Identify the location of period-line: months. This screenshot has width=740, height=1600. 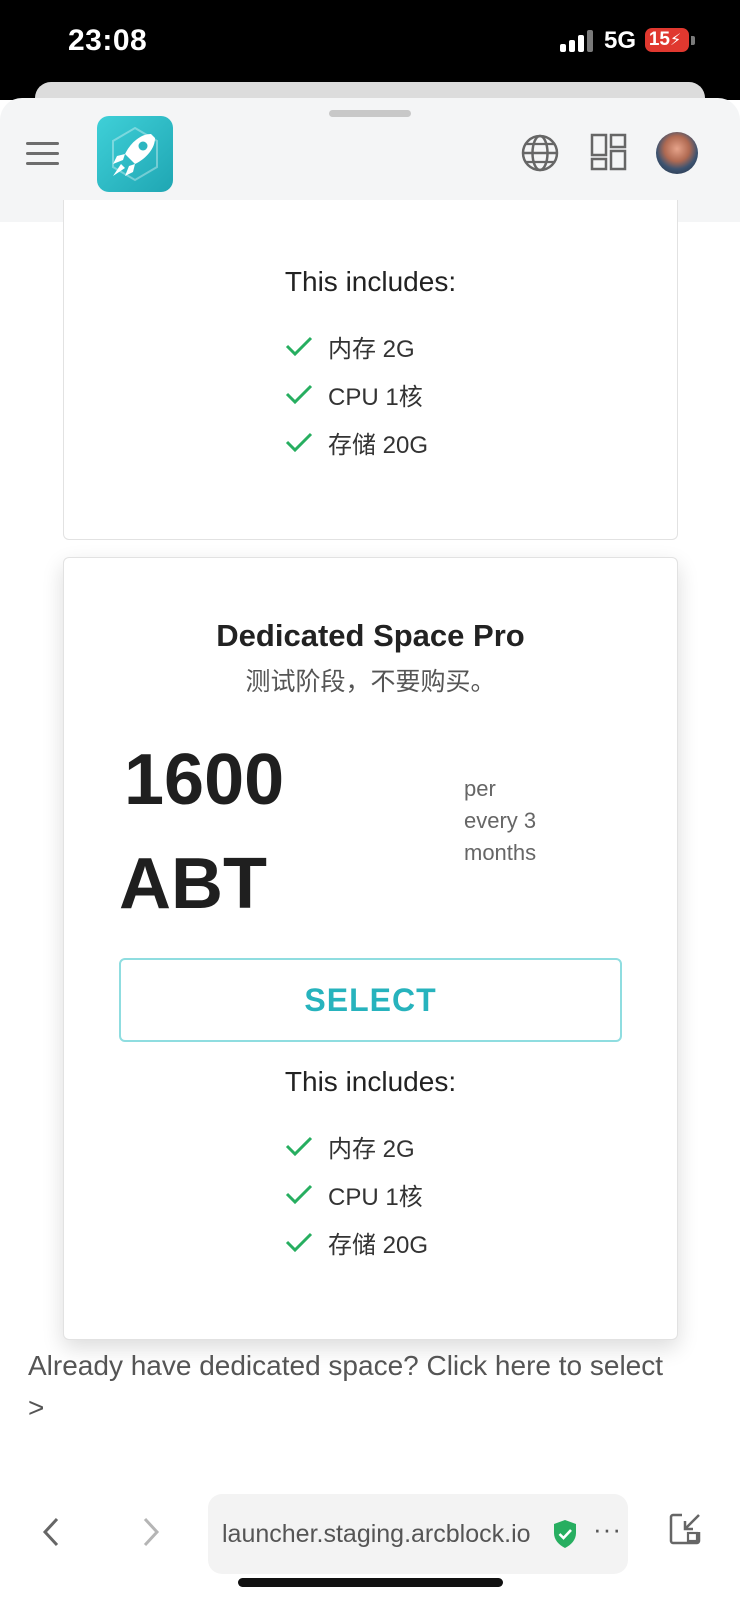
(500, 852).